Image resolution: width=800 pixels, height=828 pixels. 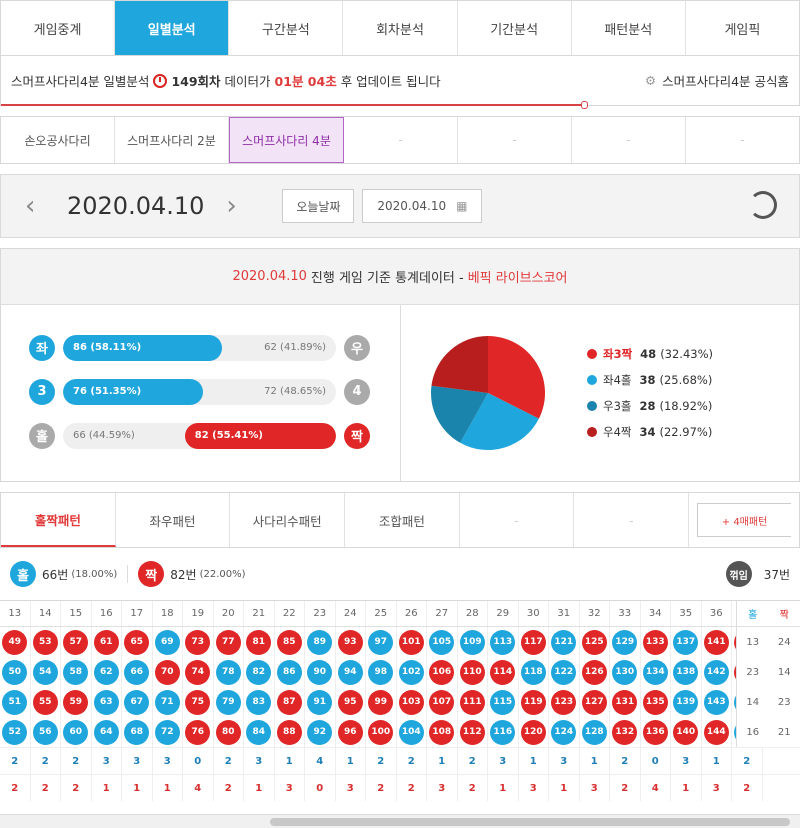 What do you see at coordinates (168, 613) in the screenshot?
I see `column-header: 18` at bounding box center [168, 613].